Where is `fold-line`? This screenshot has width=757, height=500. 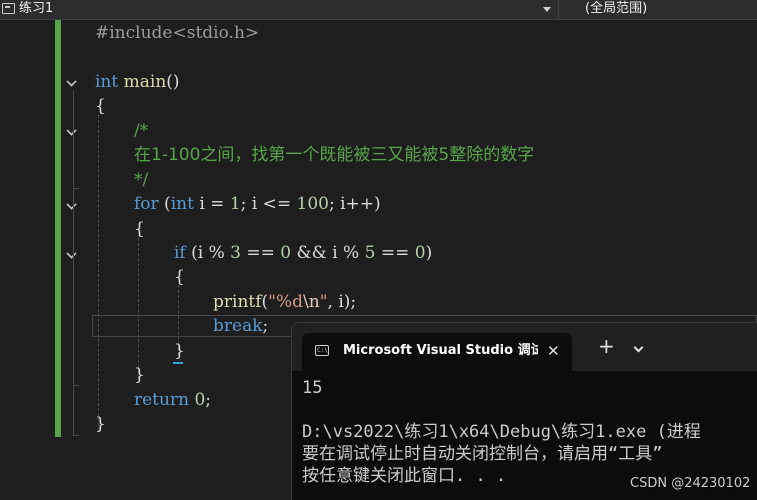
fold-line is located at coordinates (73, 262).